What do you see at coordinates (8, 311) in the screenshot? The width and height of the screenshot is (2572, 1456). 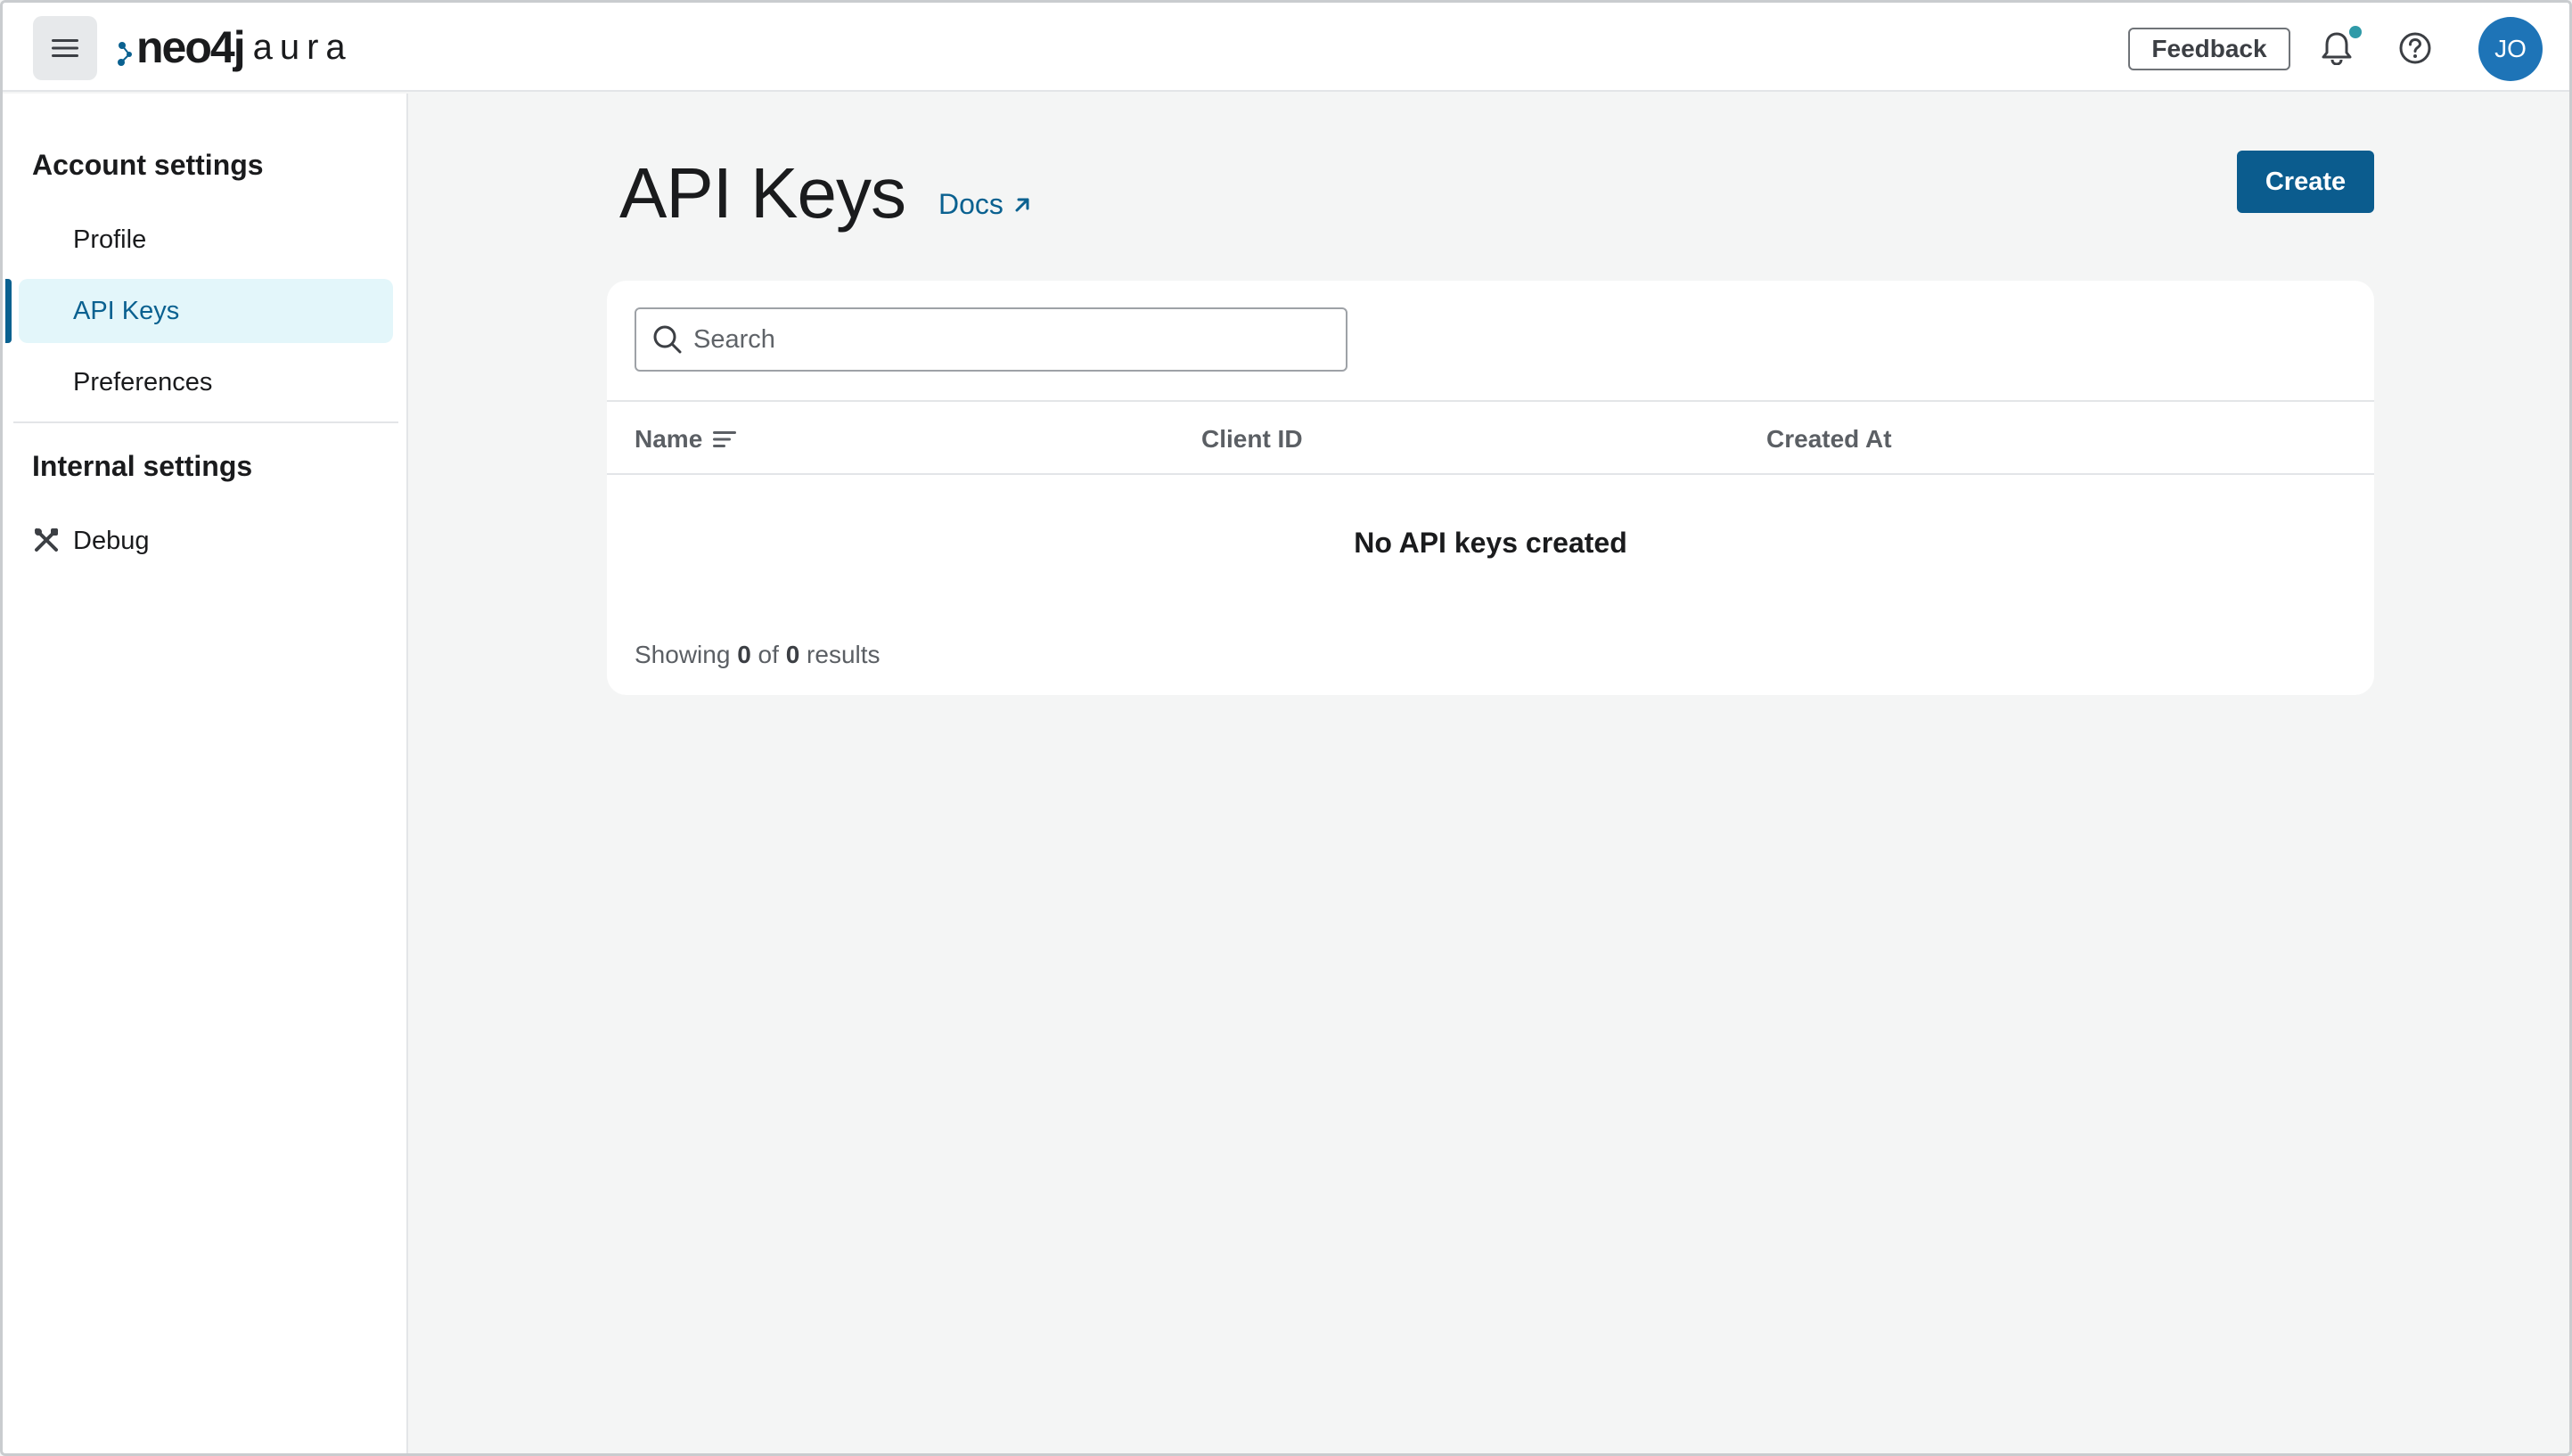 I see `active-indicator` at bounding box center [8, 311].